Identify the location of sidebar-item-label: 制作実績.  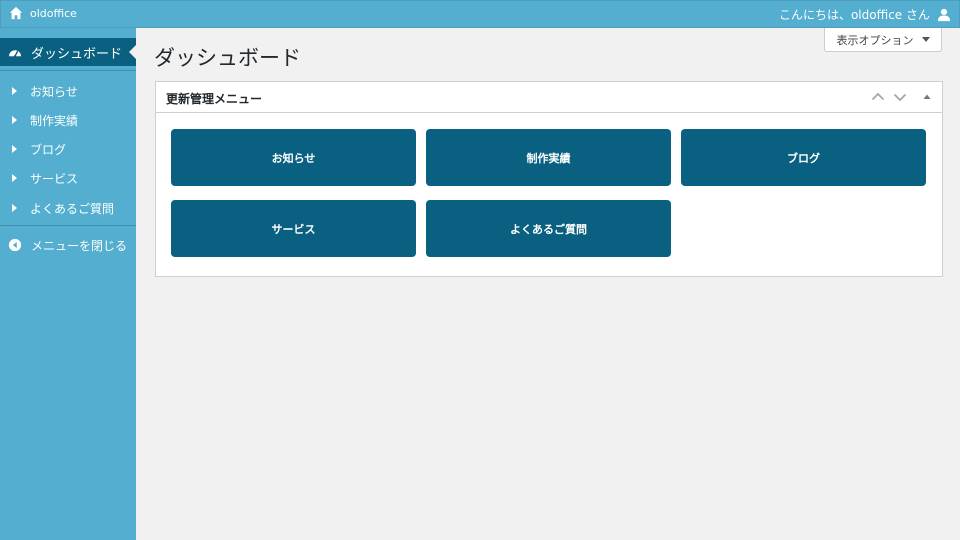
(54, 120).